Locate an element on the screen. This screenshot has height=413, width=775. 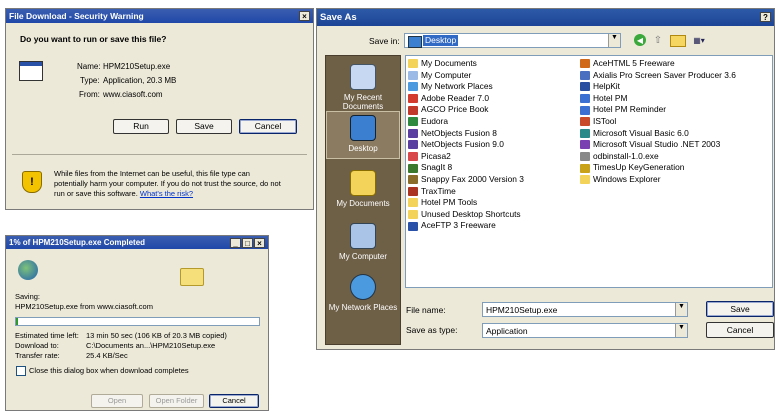
save-button: Save is located at coordinates (204, 126).